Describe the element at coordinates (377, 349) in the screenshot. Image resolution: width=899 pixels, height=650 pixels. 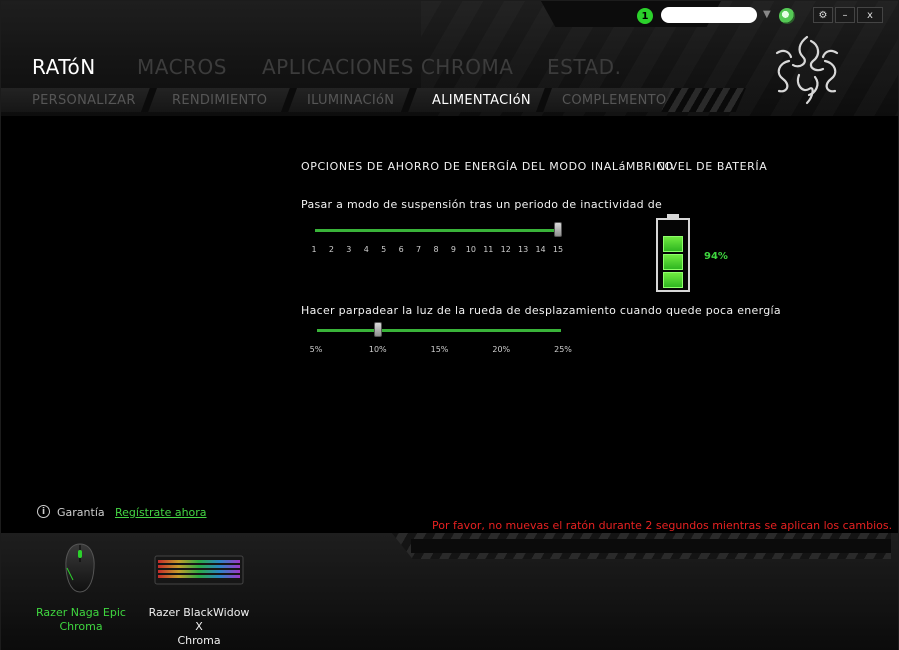
I see `slider-tick-label: 10%` at that location.